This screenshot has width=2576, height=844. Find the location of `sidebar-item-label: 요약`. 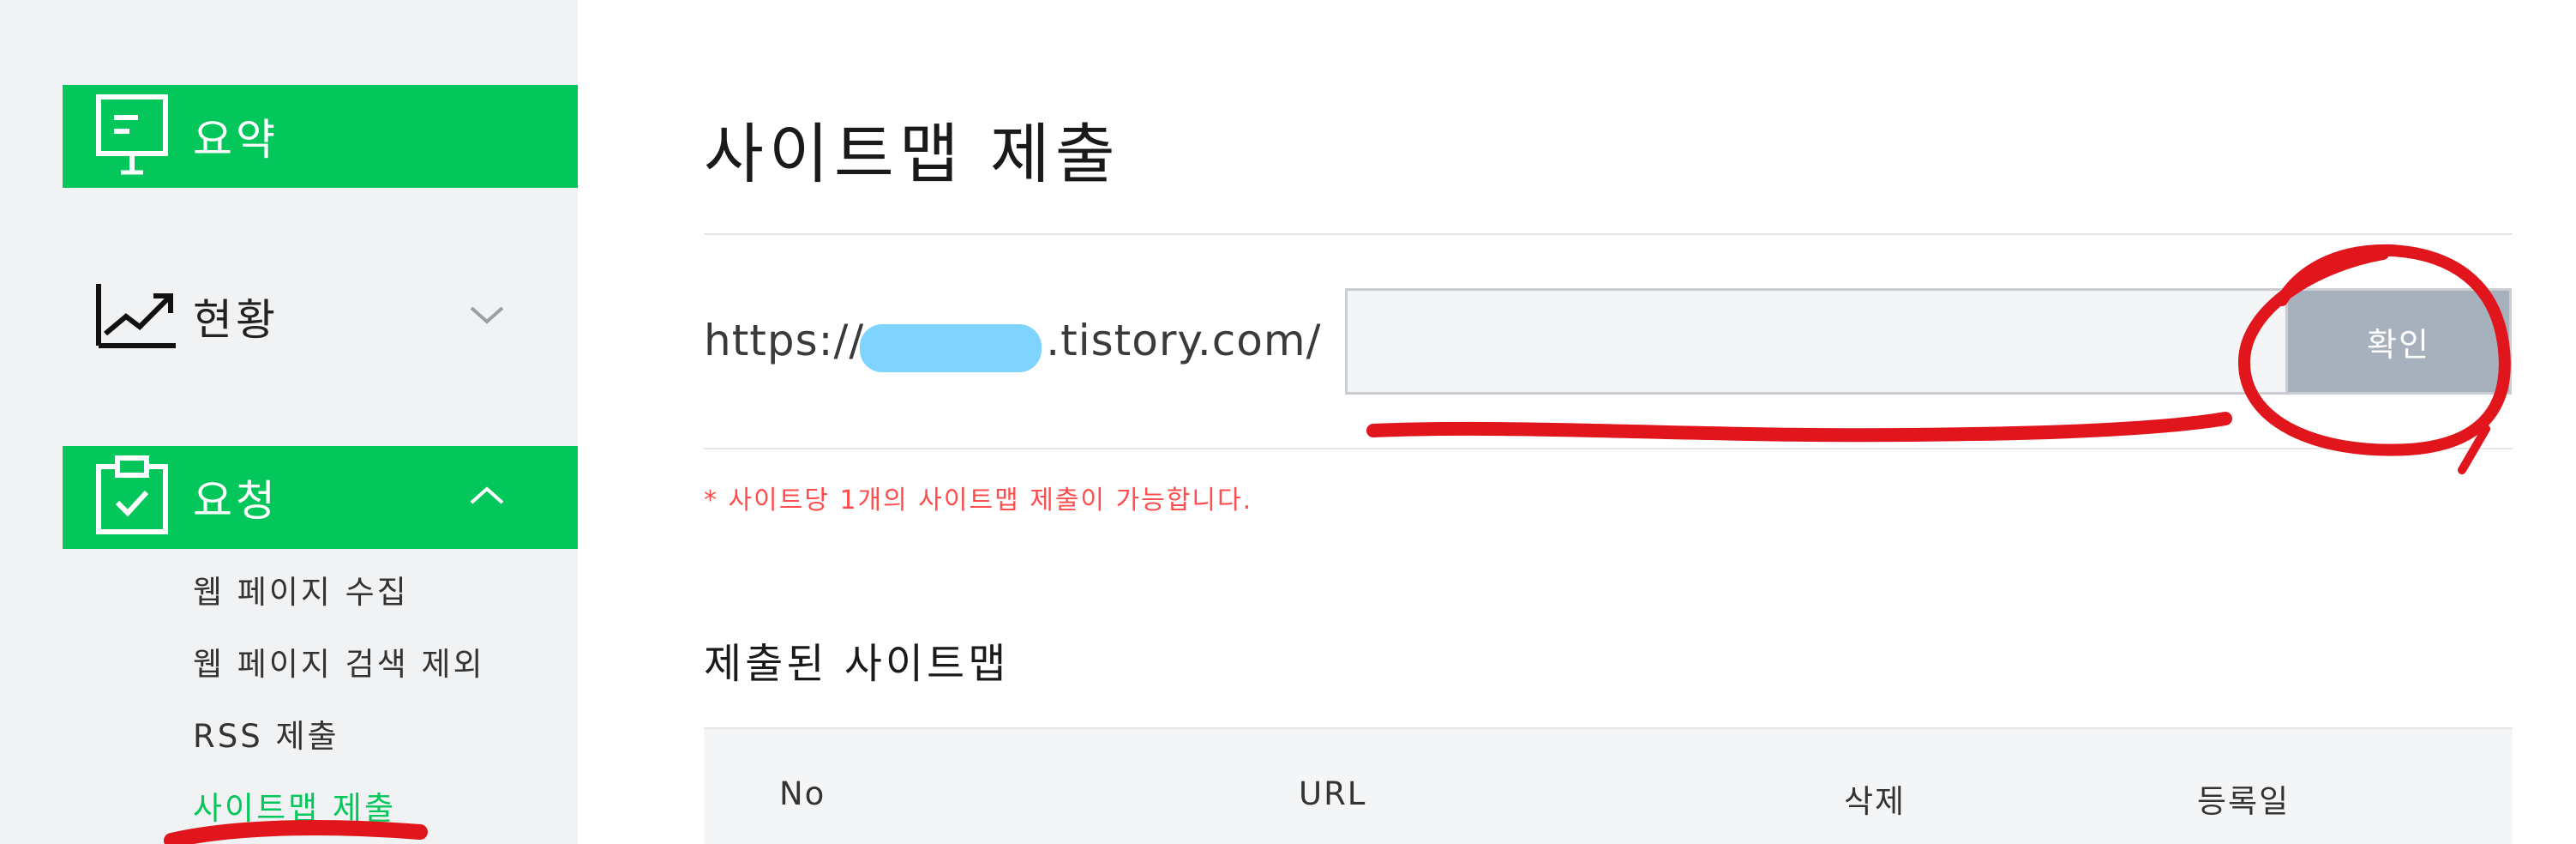

sidebar-item-label: 요약 is located at coordinates (236, 140).